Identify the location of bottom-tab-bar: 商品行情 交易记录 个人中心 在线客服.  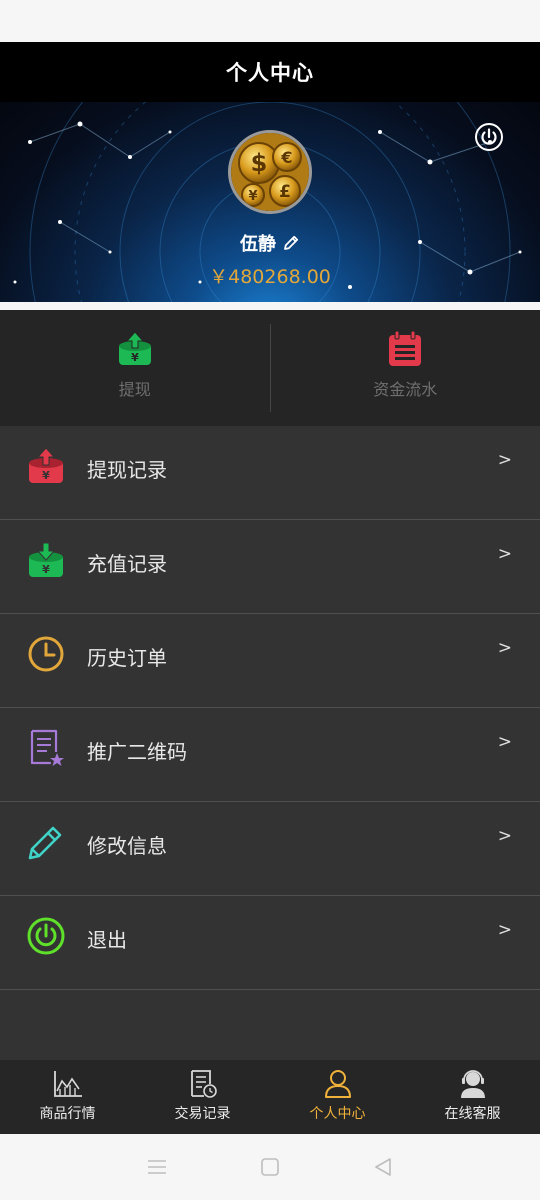
(270, 1097).